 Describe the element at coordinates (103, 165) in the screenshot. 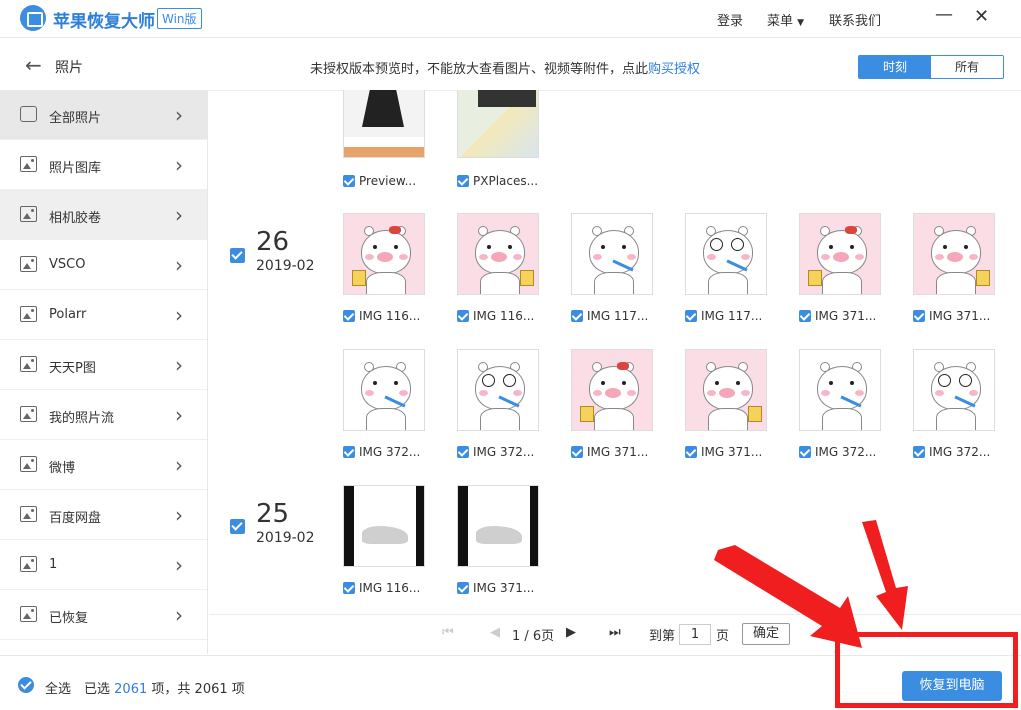

I see `sidebar-item-photo-library: 照片图库 ›` at that location.